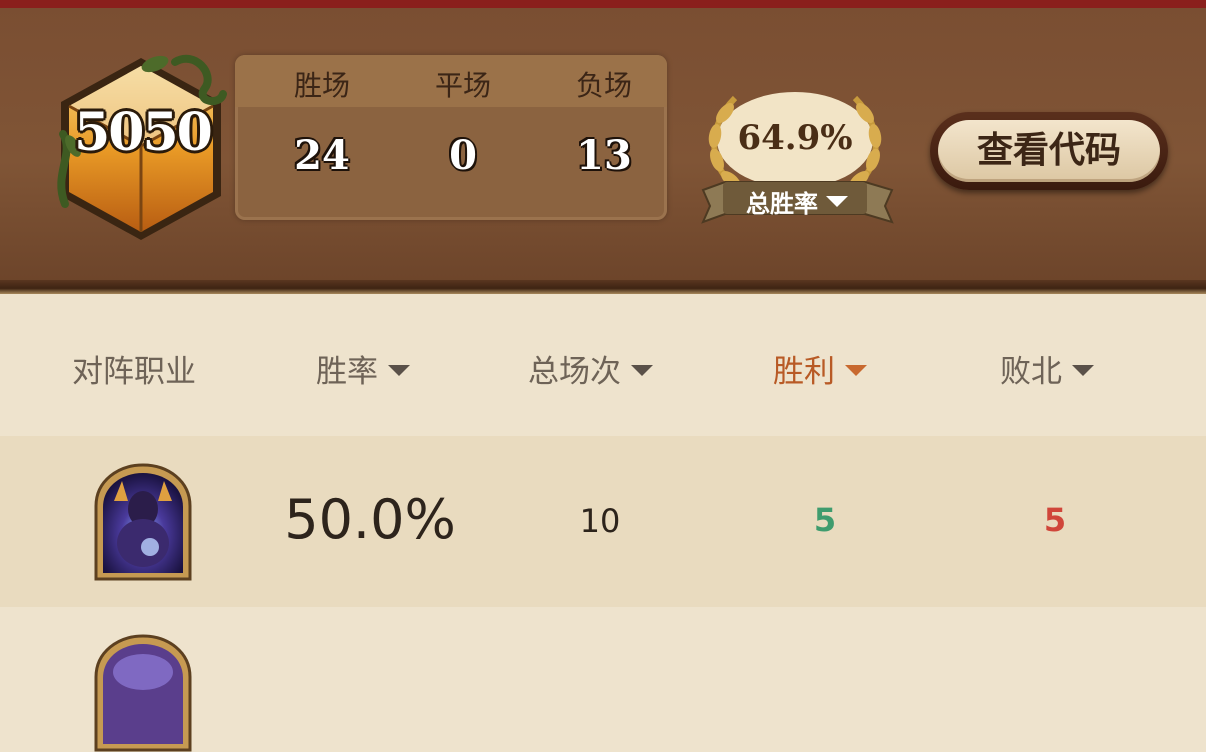 The width and height of the screenshot is (1206, 752). I want to click on class-portrait-icon, so click(143, 693).